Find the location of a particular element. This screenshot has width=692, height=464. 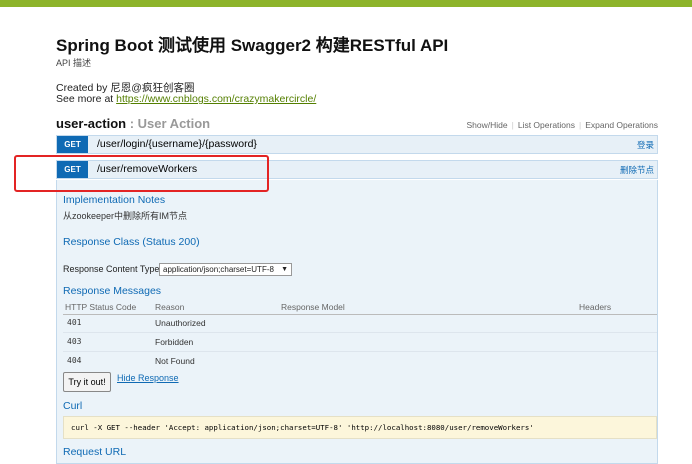

column-header-reason: Reason is located at coordinates (170, 307).